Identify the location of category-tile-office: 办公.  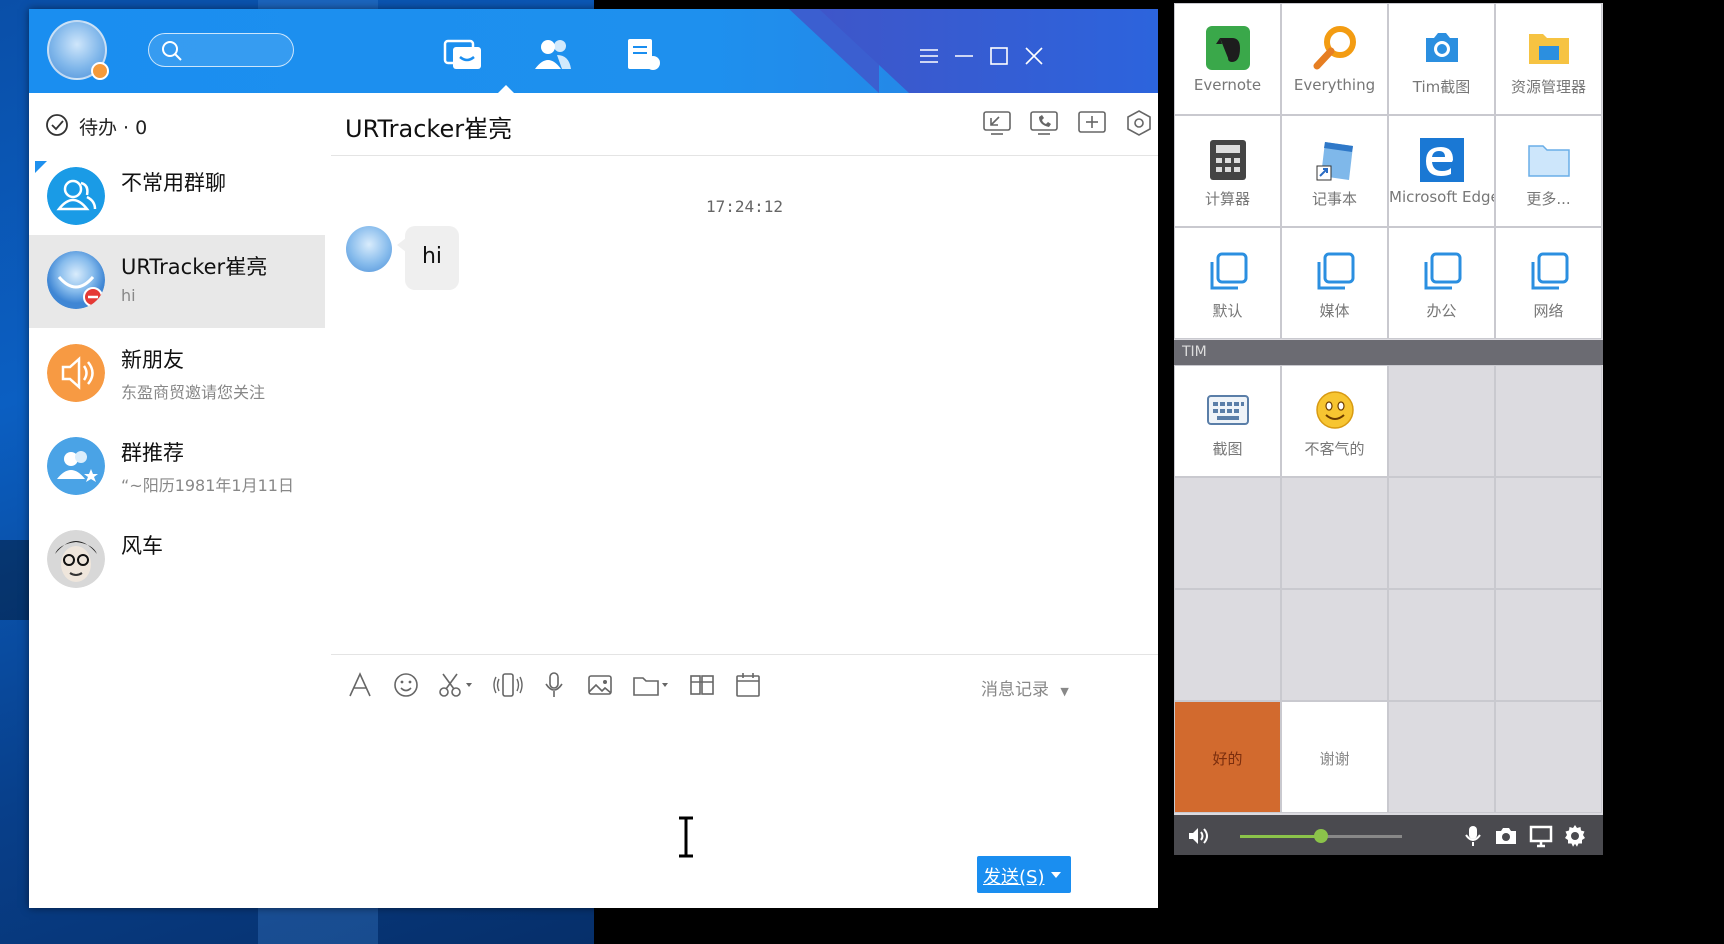
(1441, 283).